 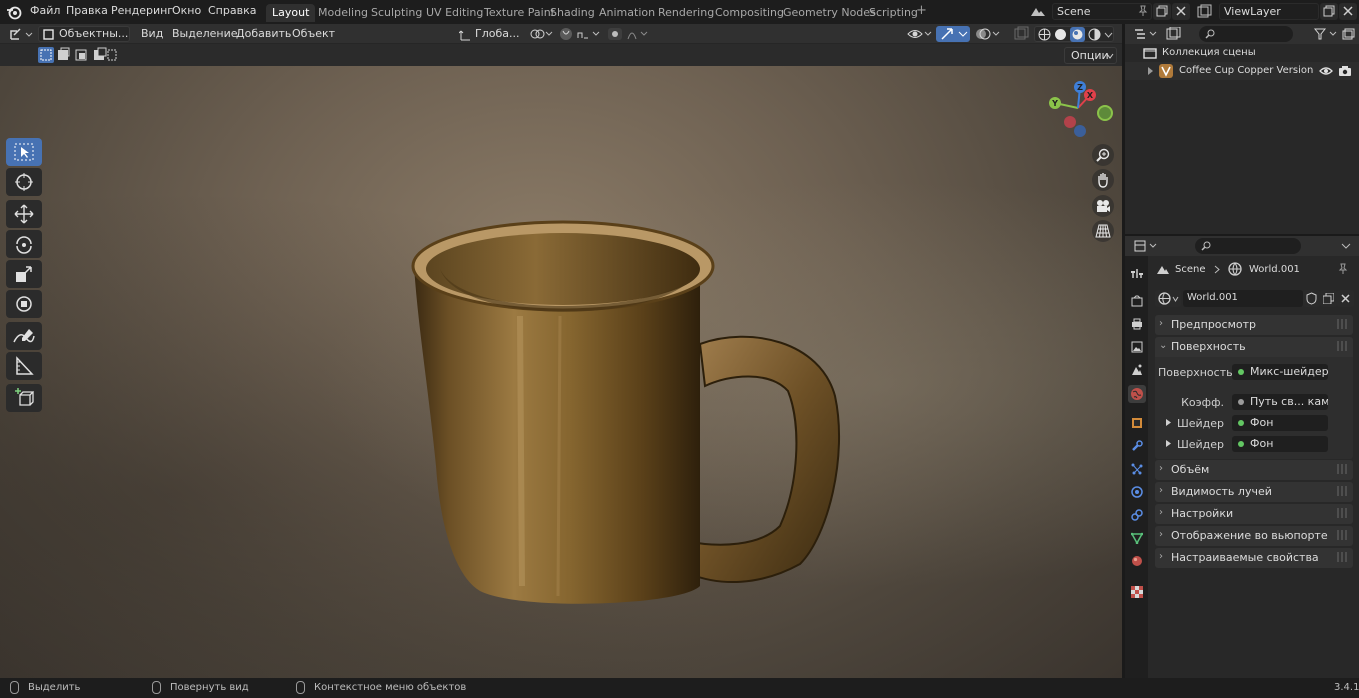 I want to click on panel-surface: ⌄ Поверхность, so click(x=1254, y=347).